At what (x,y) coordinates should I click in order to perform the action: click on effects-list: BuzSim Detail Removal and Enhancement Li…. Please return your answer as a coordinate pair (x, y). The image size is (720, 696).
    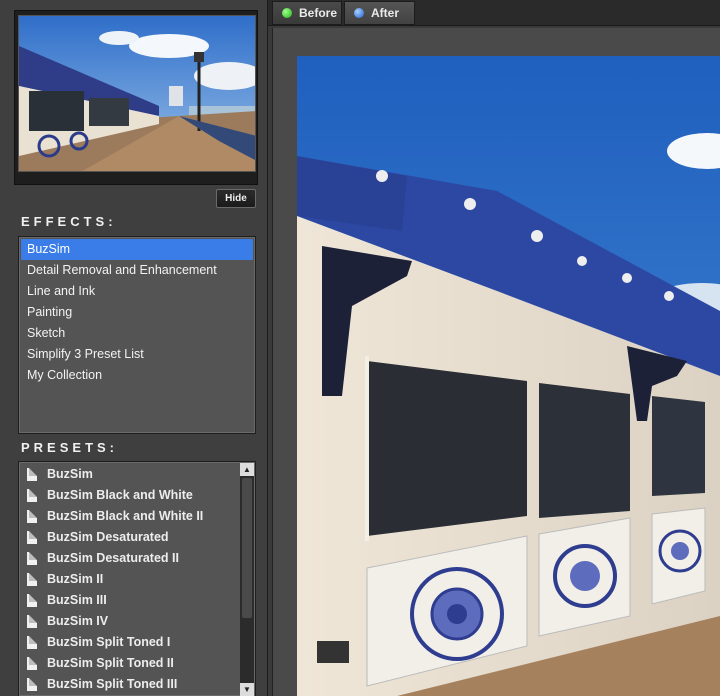
    Looking at the image, I should click on (137, 335).